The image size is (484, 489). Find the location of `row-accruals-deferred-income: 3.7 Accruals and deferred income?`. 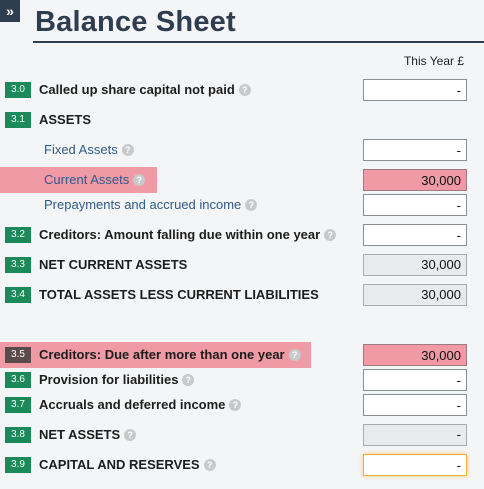

row-accruals-deferred-income: 3.7 Accruals and deferred income? is located at coordinates (242, 405).